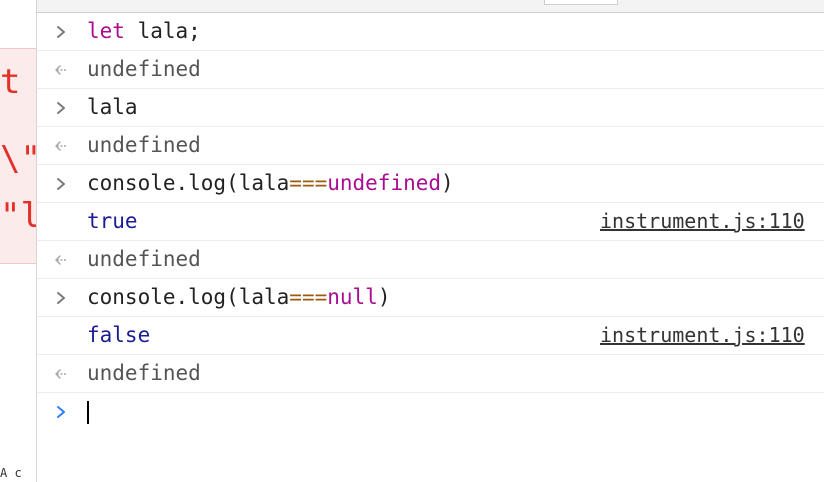 The width and height of the screenshot is (824, 482). Describe the element at coordinates (10, 82) in the screenshot. I see `code-fragment: t` at that location.